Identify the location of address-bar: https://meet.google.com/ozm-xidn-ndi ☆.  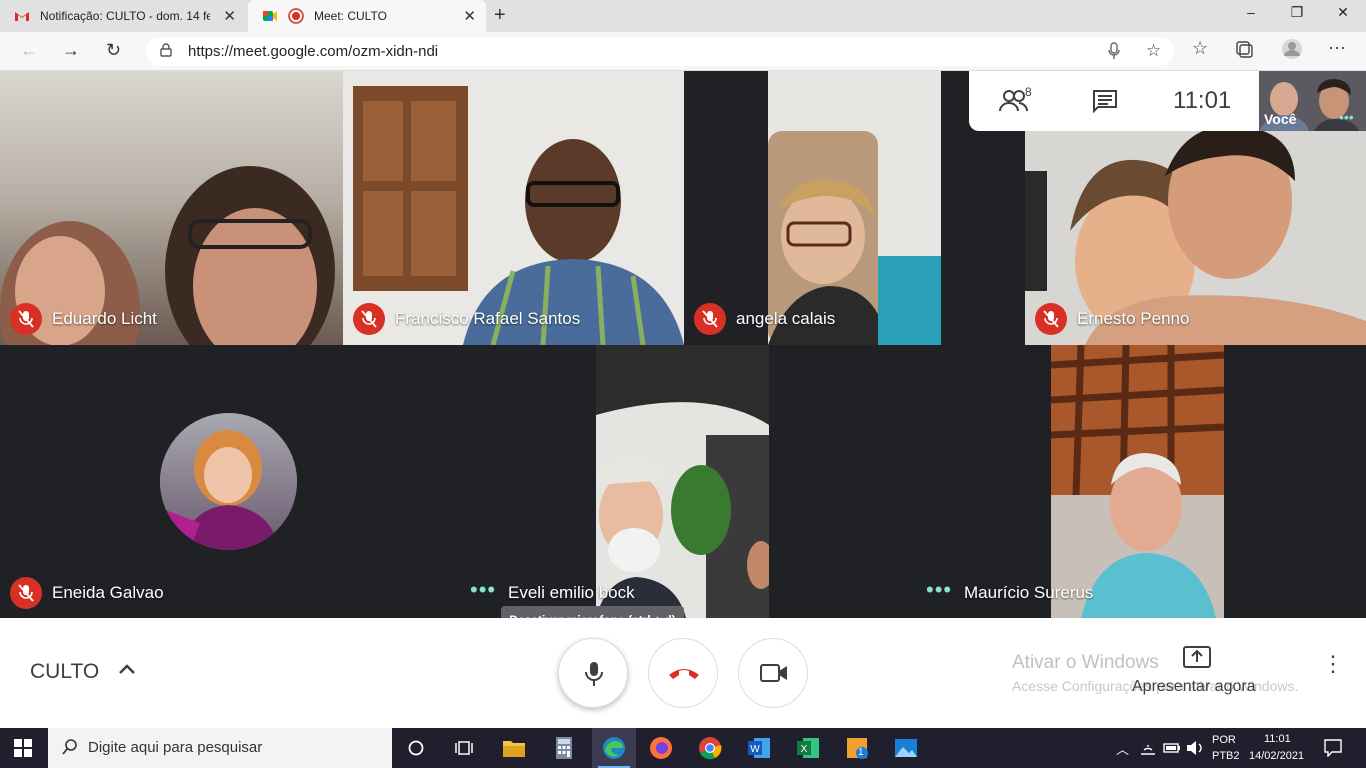
(660, 51).